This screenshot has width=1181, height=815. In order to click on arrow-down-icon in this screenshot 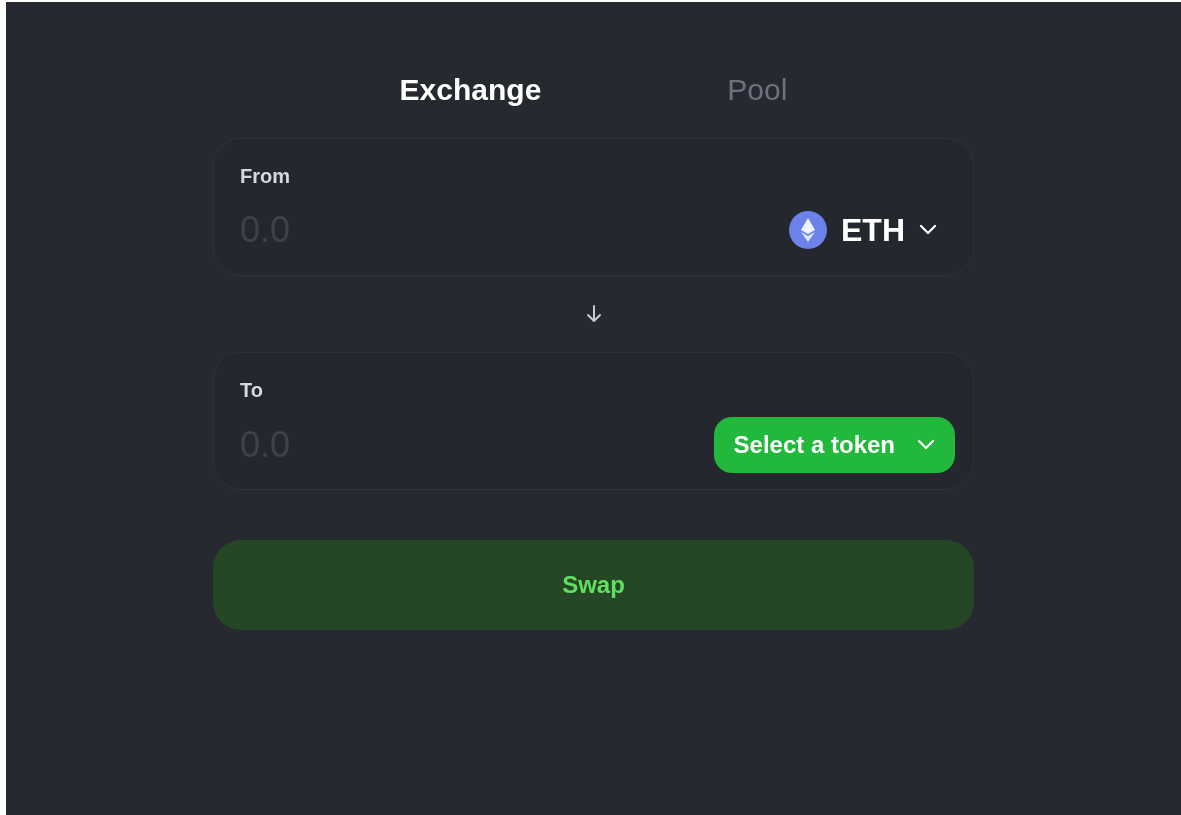, I will do `click(593, 314)`.